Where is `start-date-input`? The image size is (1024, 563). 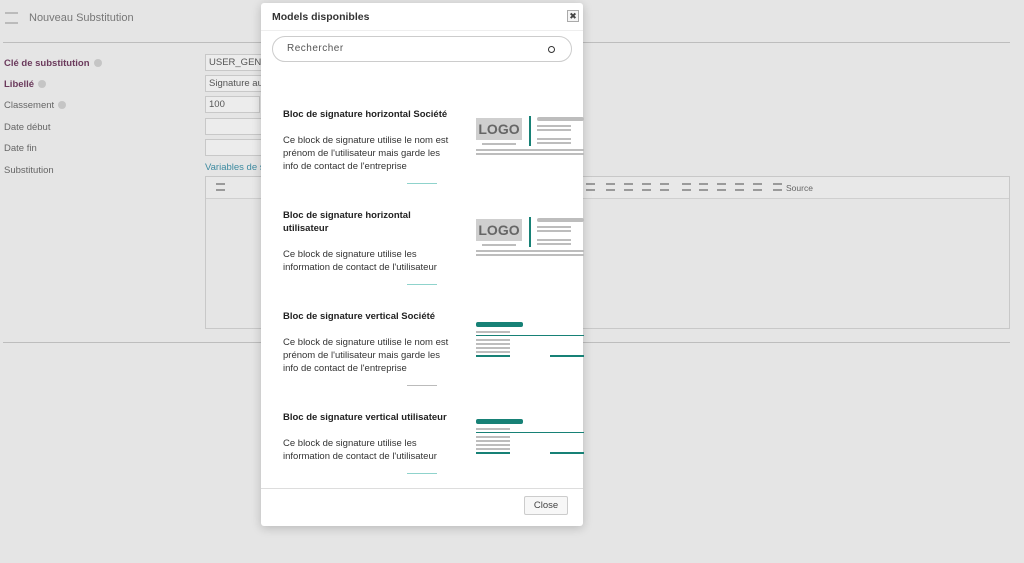 start-date-input is located at coordinates (235, 126).